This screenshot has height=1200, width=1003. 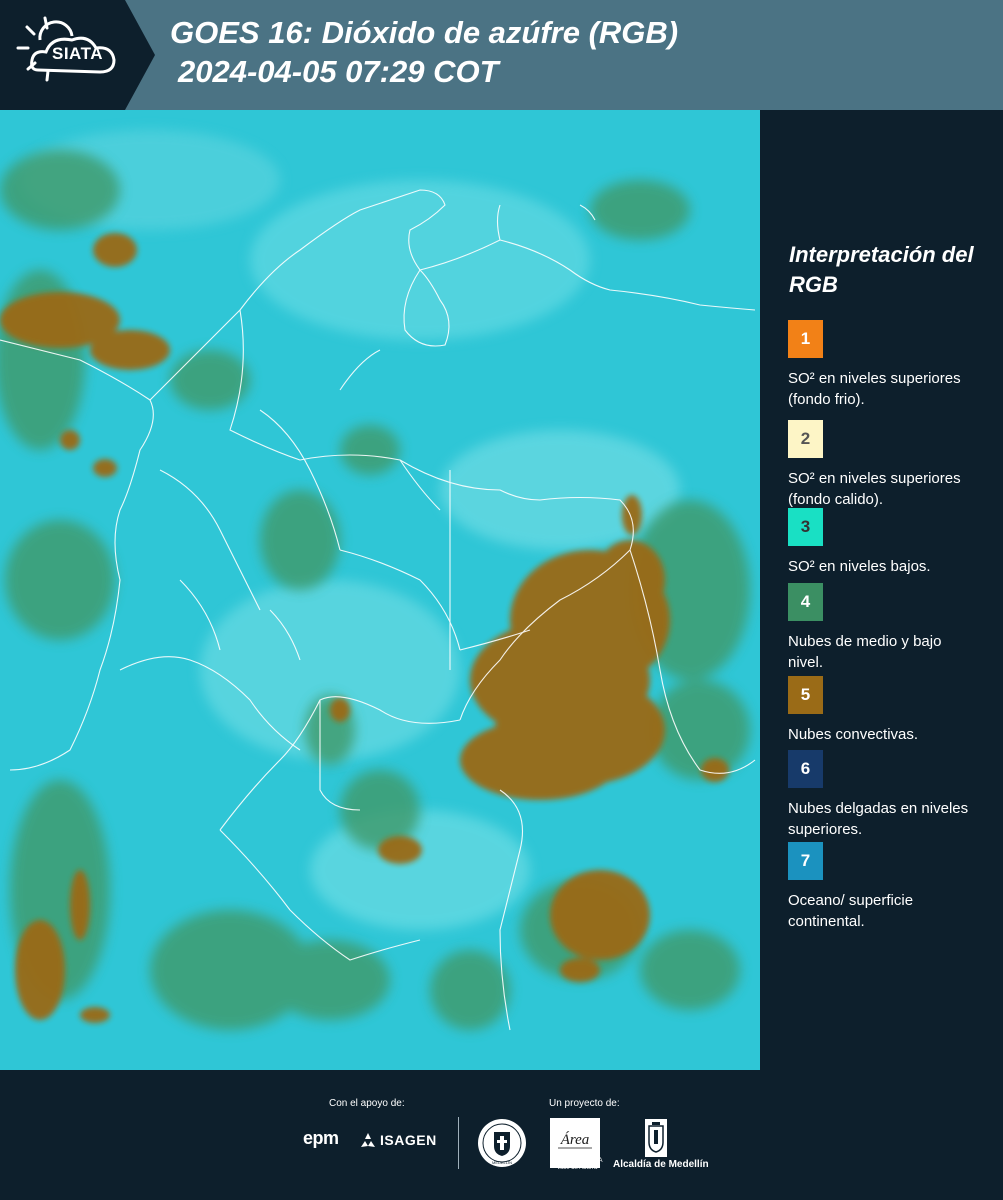 What do you see at coordinates (424, 32) in the screenshot?
I see `page-title: GOES 16: Dióxido de azúfre (RGB)` at bounding box center [424, 32].